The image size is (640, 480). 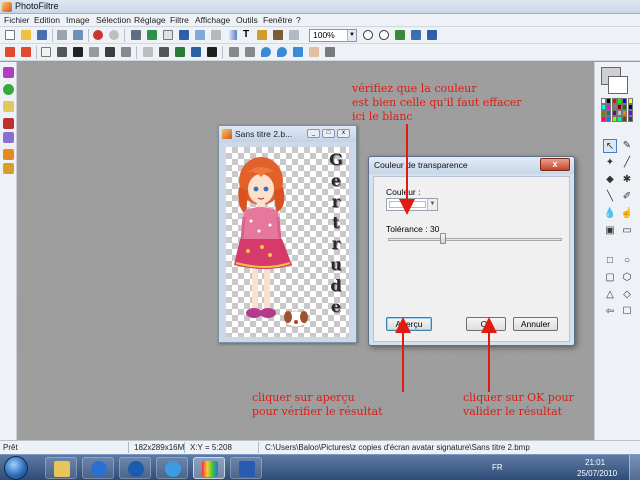 What do you see at coordinates (150, 20) in the screenshot?
I see `menu-reglage: Réglage` at bounding box center [150, 20].